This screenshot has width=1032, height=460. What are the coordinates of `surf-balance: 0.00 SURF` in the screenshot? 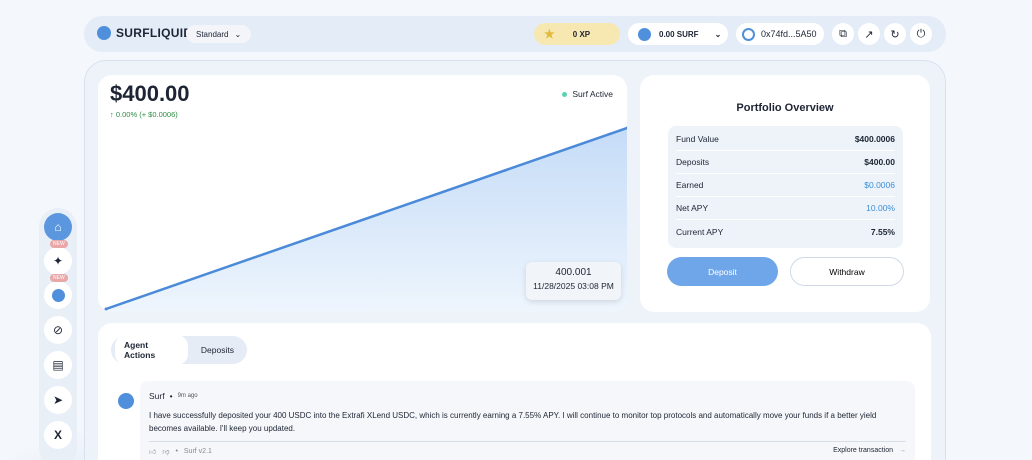 It's located at (679, 34).